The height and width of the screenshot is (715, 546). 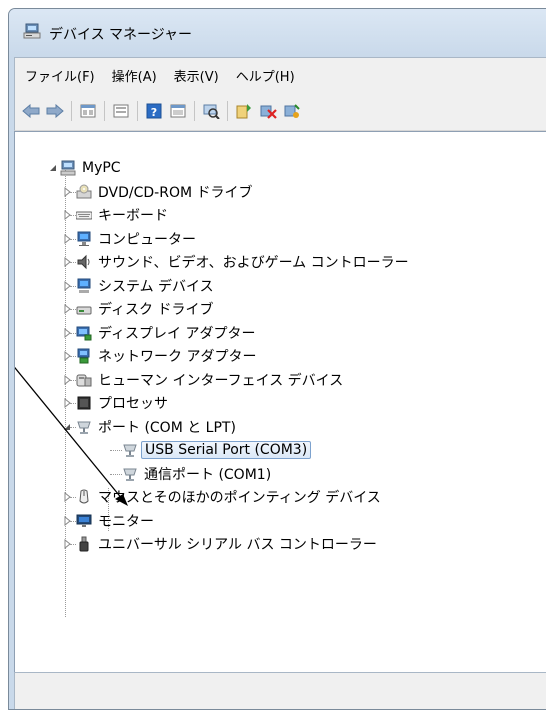 I want to click on tree-item: サウンド、ビデオ、およびゲーム コントローラー, so click(x=235, y=262).